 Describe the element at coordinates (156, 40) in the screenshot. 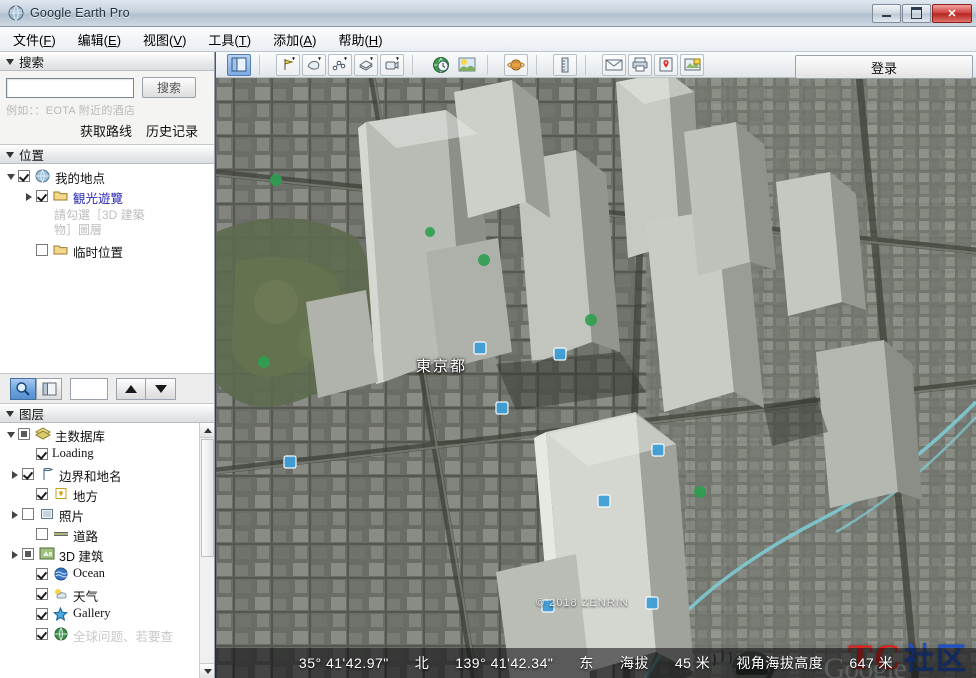

I see `menu-view-label: 视图` at that location.